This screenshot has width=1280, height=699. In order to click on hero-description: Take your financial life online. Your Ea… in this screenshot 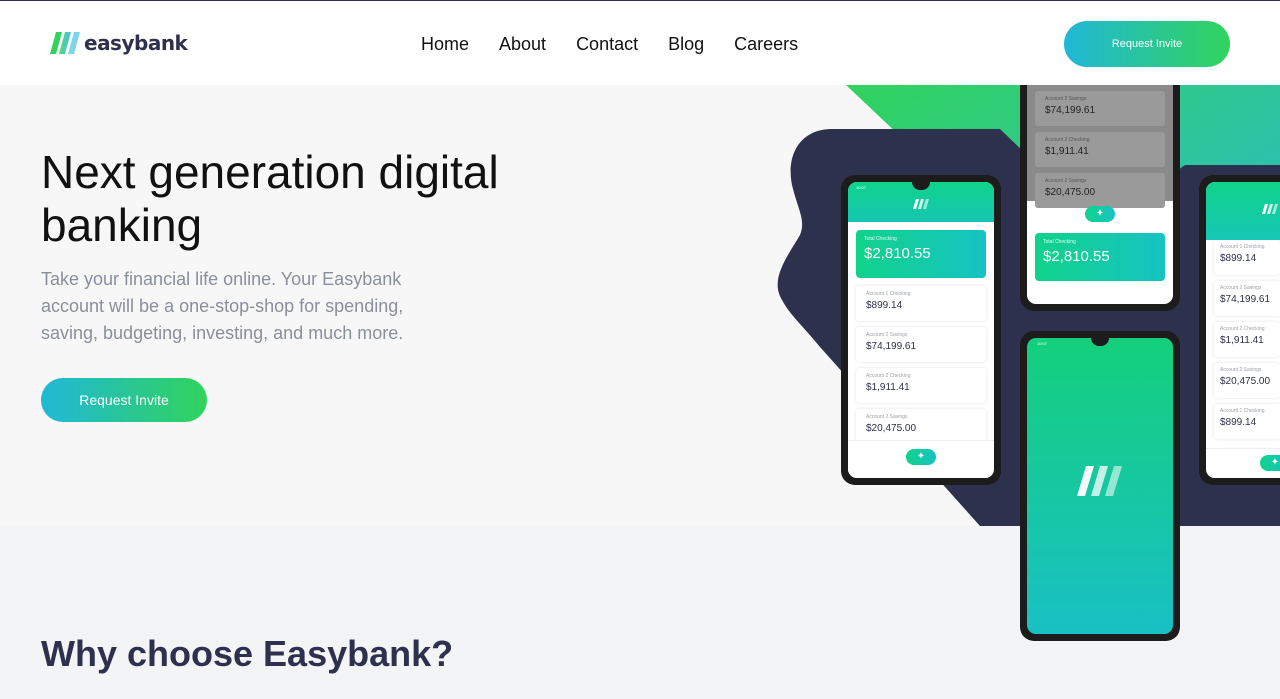, I will do `click(222, 306)`.